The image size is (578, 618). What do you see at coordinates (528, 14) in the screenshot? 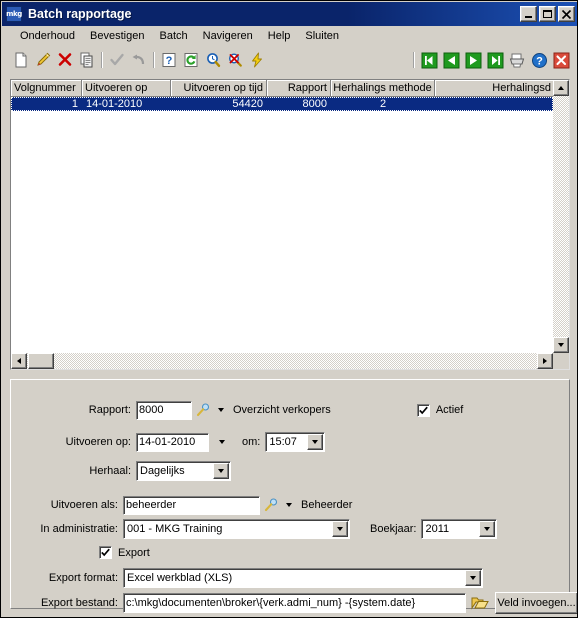
I see `minimize-button` at bounding box center [528, 14].